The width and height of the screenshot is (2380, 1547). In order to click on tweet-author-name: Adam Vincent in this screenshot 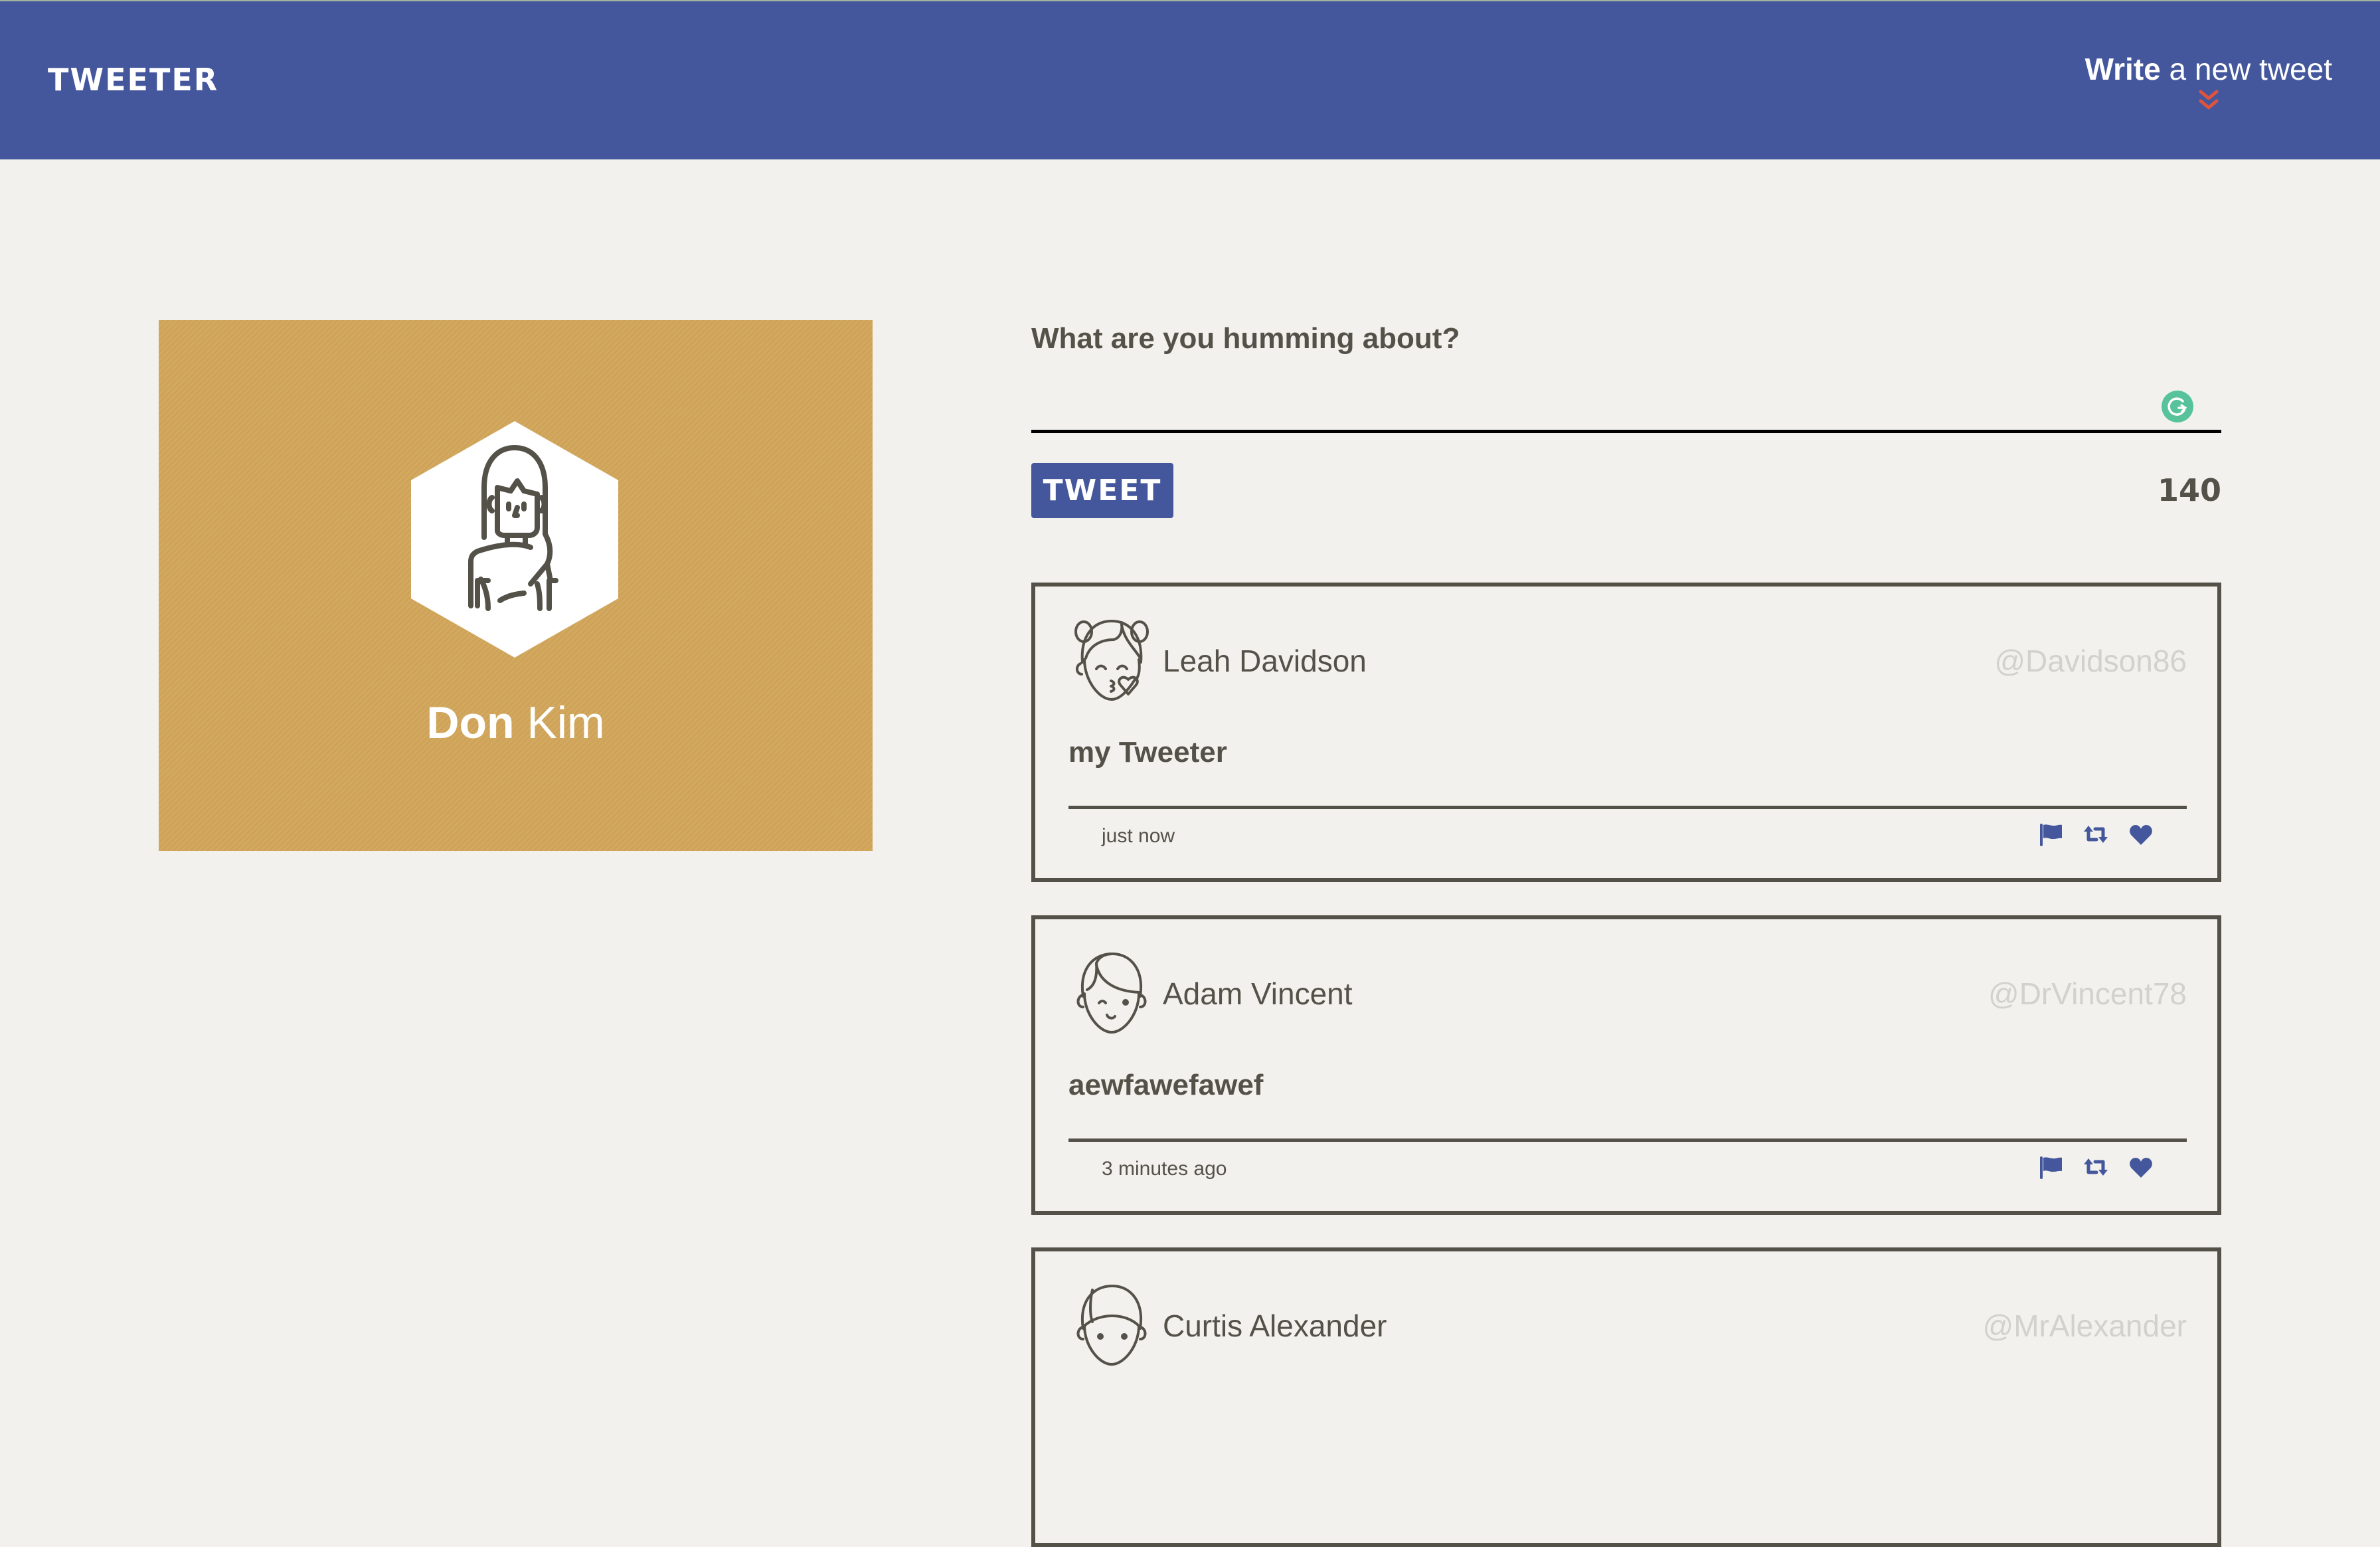, I will do `click(1258, 993)`.